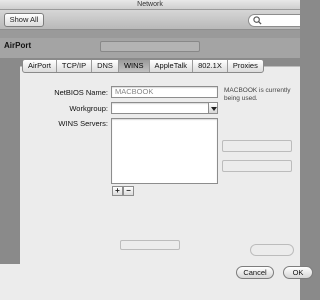 This screenshot has width=320, height=300. I want to click on tab-airport: AirPort, so click(40, 66).